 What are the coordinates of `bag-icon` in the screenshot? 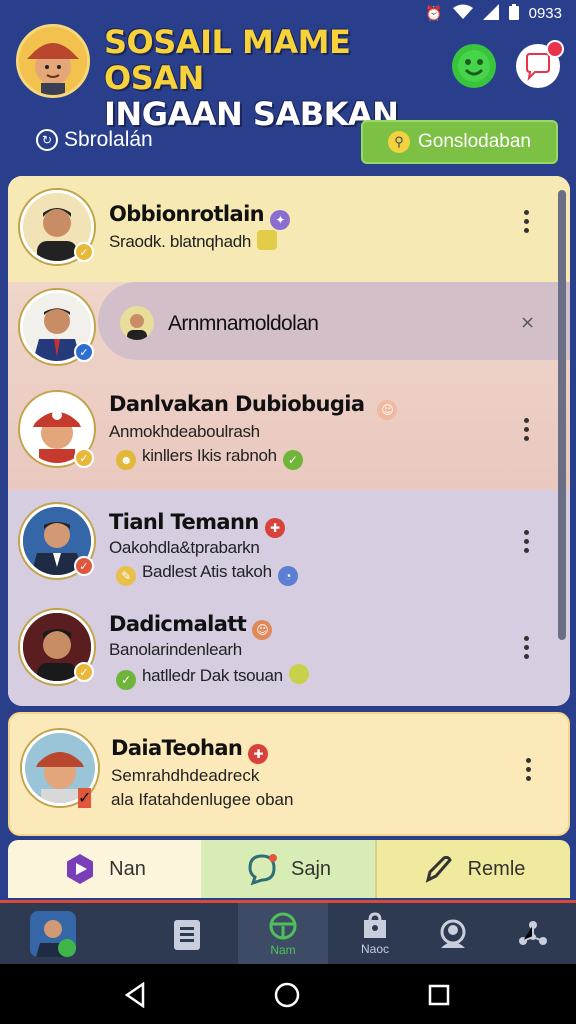 It's located at (375, 925).